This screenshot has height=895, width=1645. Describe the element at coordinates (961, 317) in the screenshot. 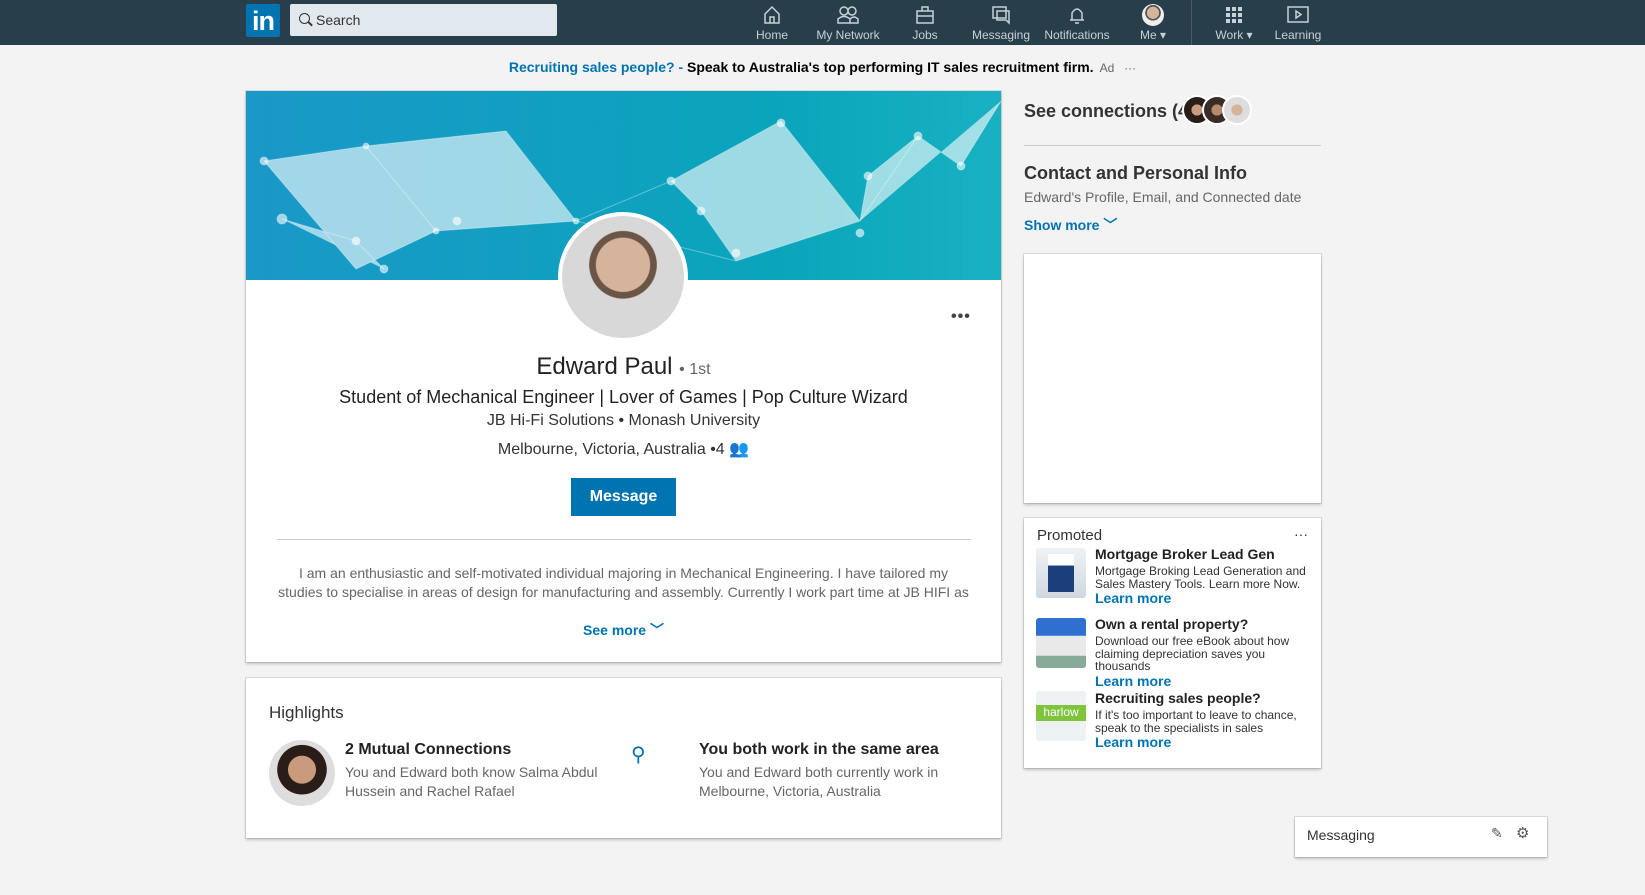

I see `more-options-button: •••` at that location.